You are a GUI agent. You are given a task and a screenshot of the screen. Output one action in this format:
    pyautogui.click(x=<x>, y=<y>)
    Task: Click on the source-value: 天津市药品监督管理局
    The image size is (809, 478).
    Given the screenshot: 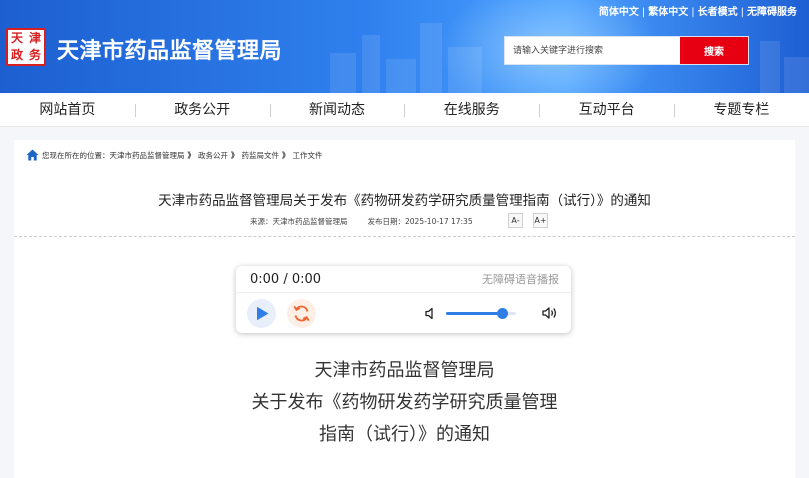 What is the action you would take?
    pyautogui.click(x=310, y=221)
    